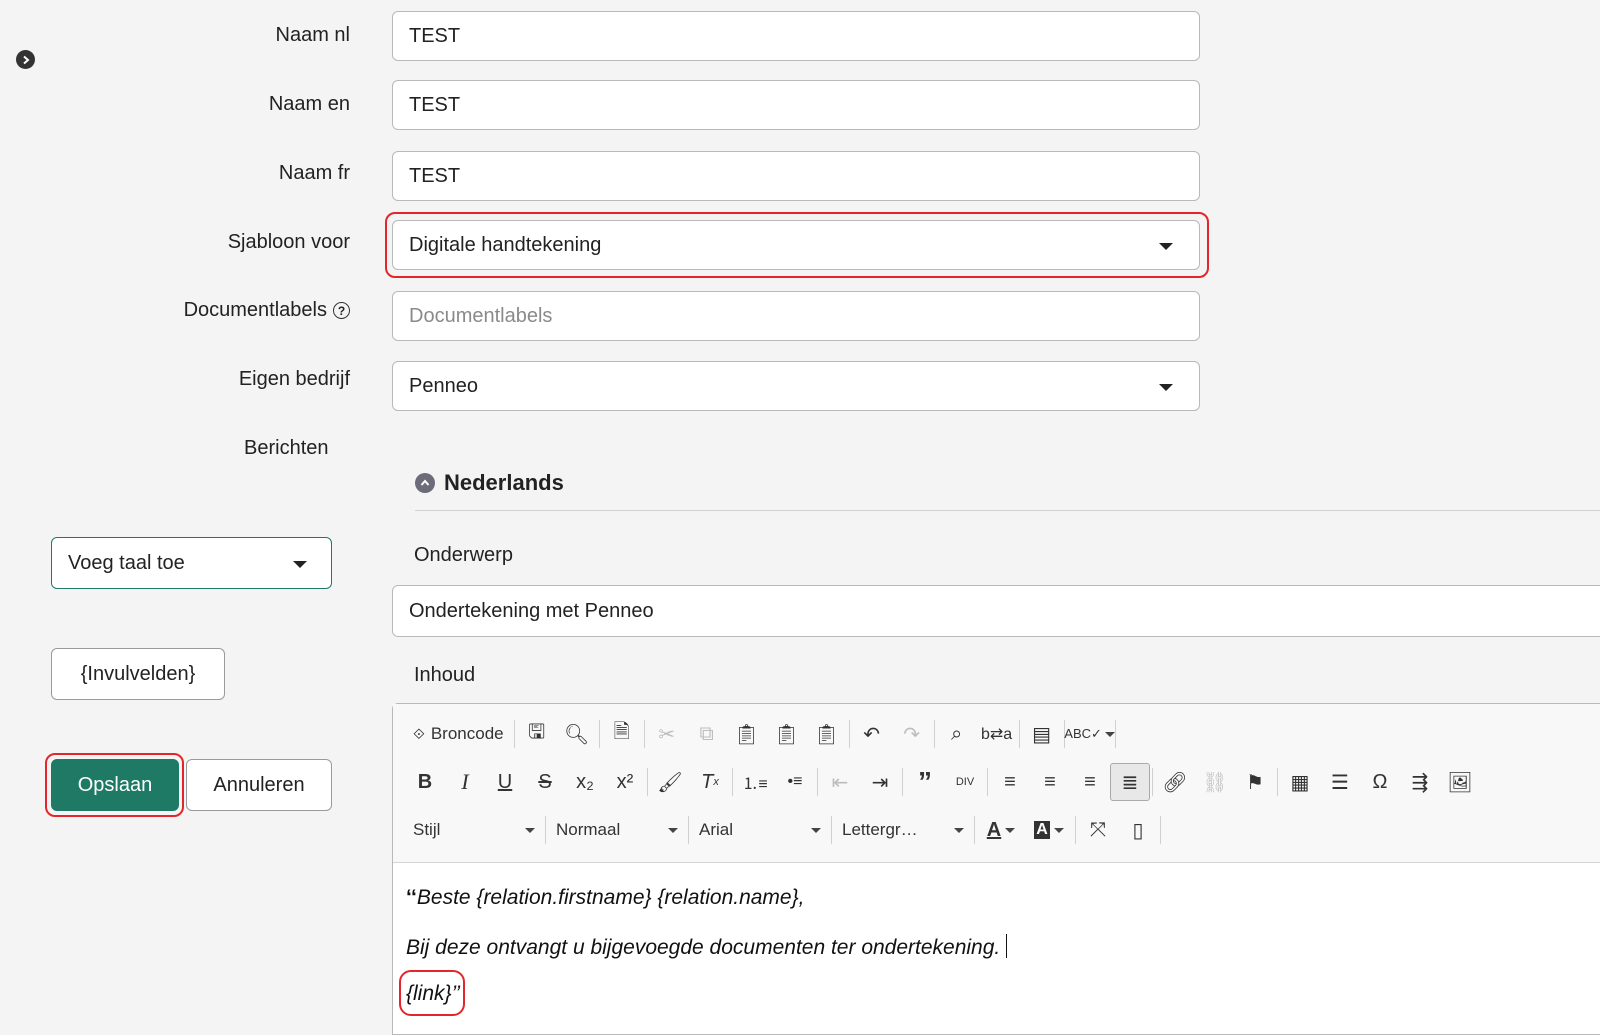  I want to click on indent-icon: ⇥, so click(880, 782).